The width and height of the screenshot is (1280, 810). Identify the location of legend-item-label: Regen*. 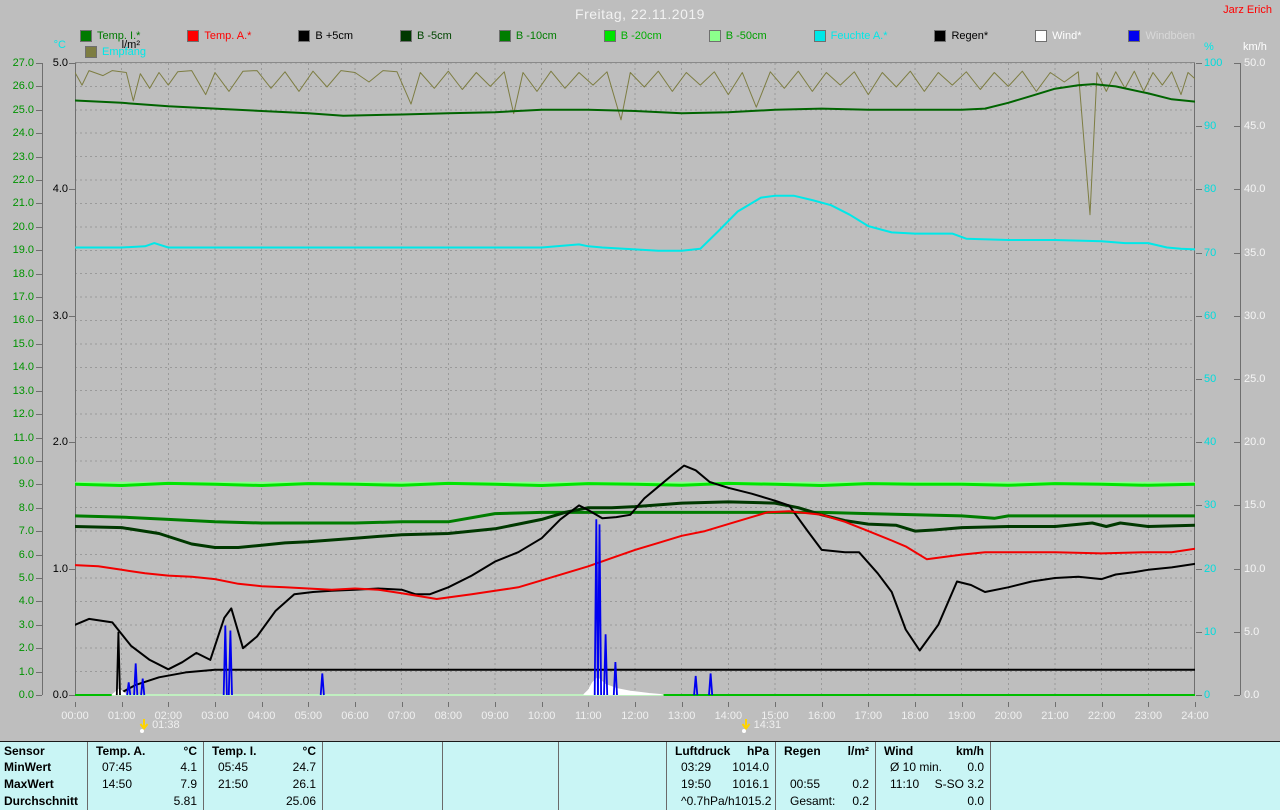
(970, 36).